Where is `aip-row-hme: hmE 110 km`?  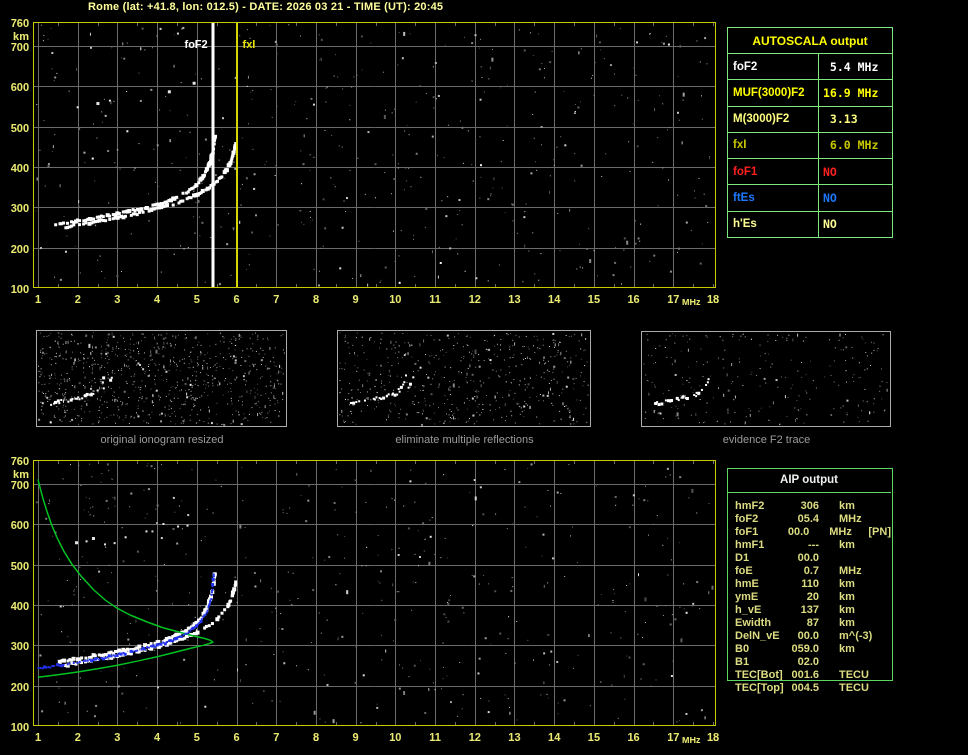 aip-row-hme: hmE 110 km is located at coordinates (809, 583).